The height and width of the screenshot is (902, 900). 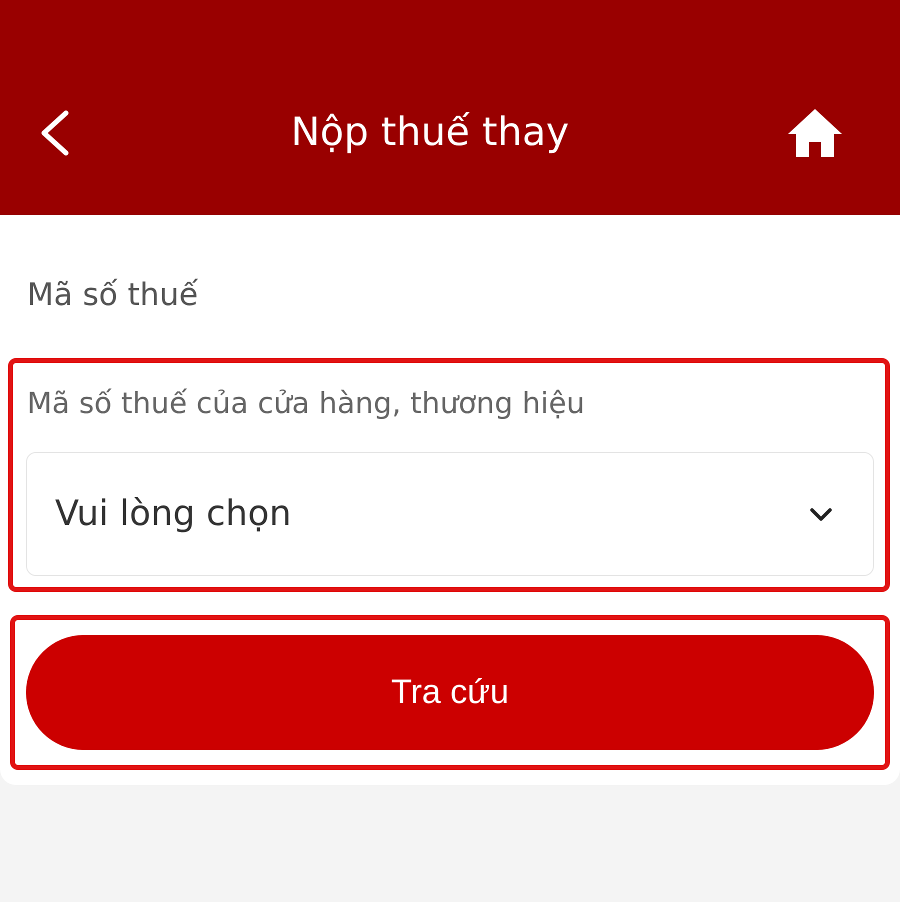 I want to click on page-title: Nộp thuế thay, so click(x=430, y=133).